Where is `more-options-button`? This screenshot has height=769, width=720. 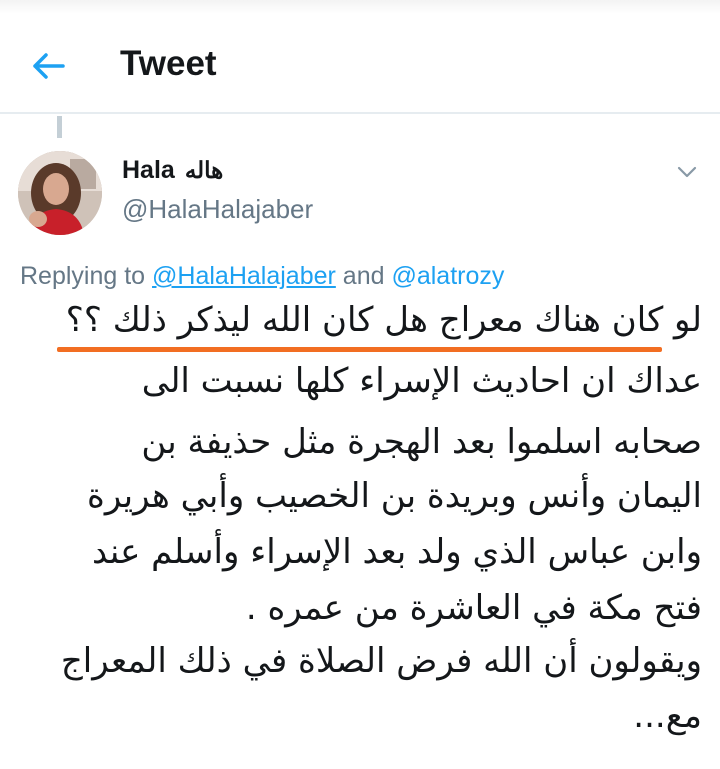 more-options-button is located at coordinates (687, 172).